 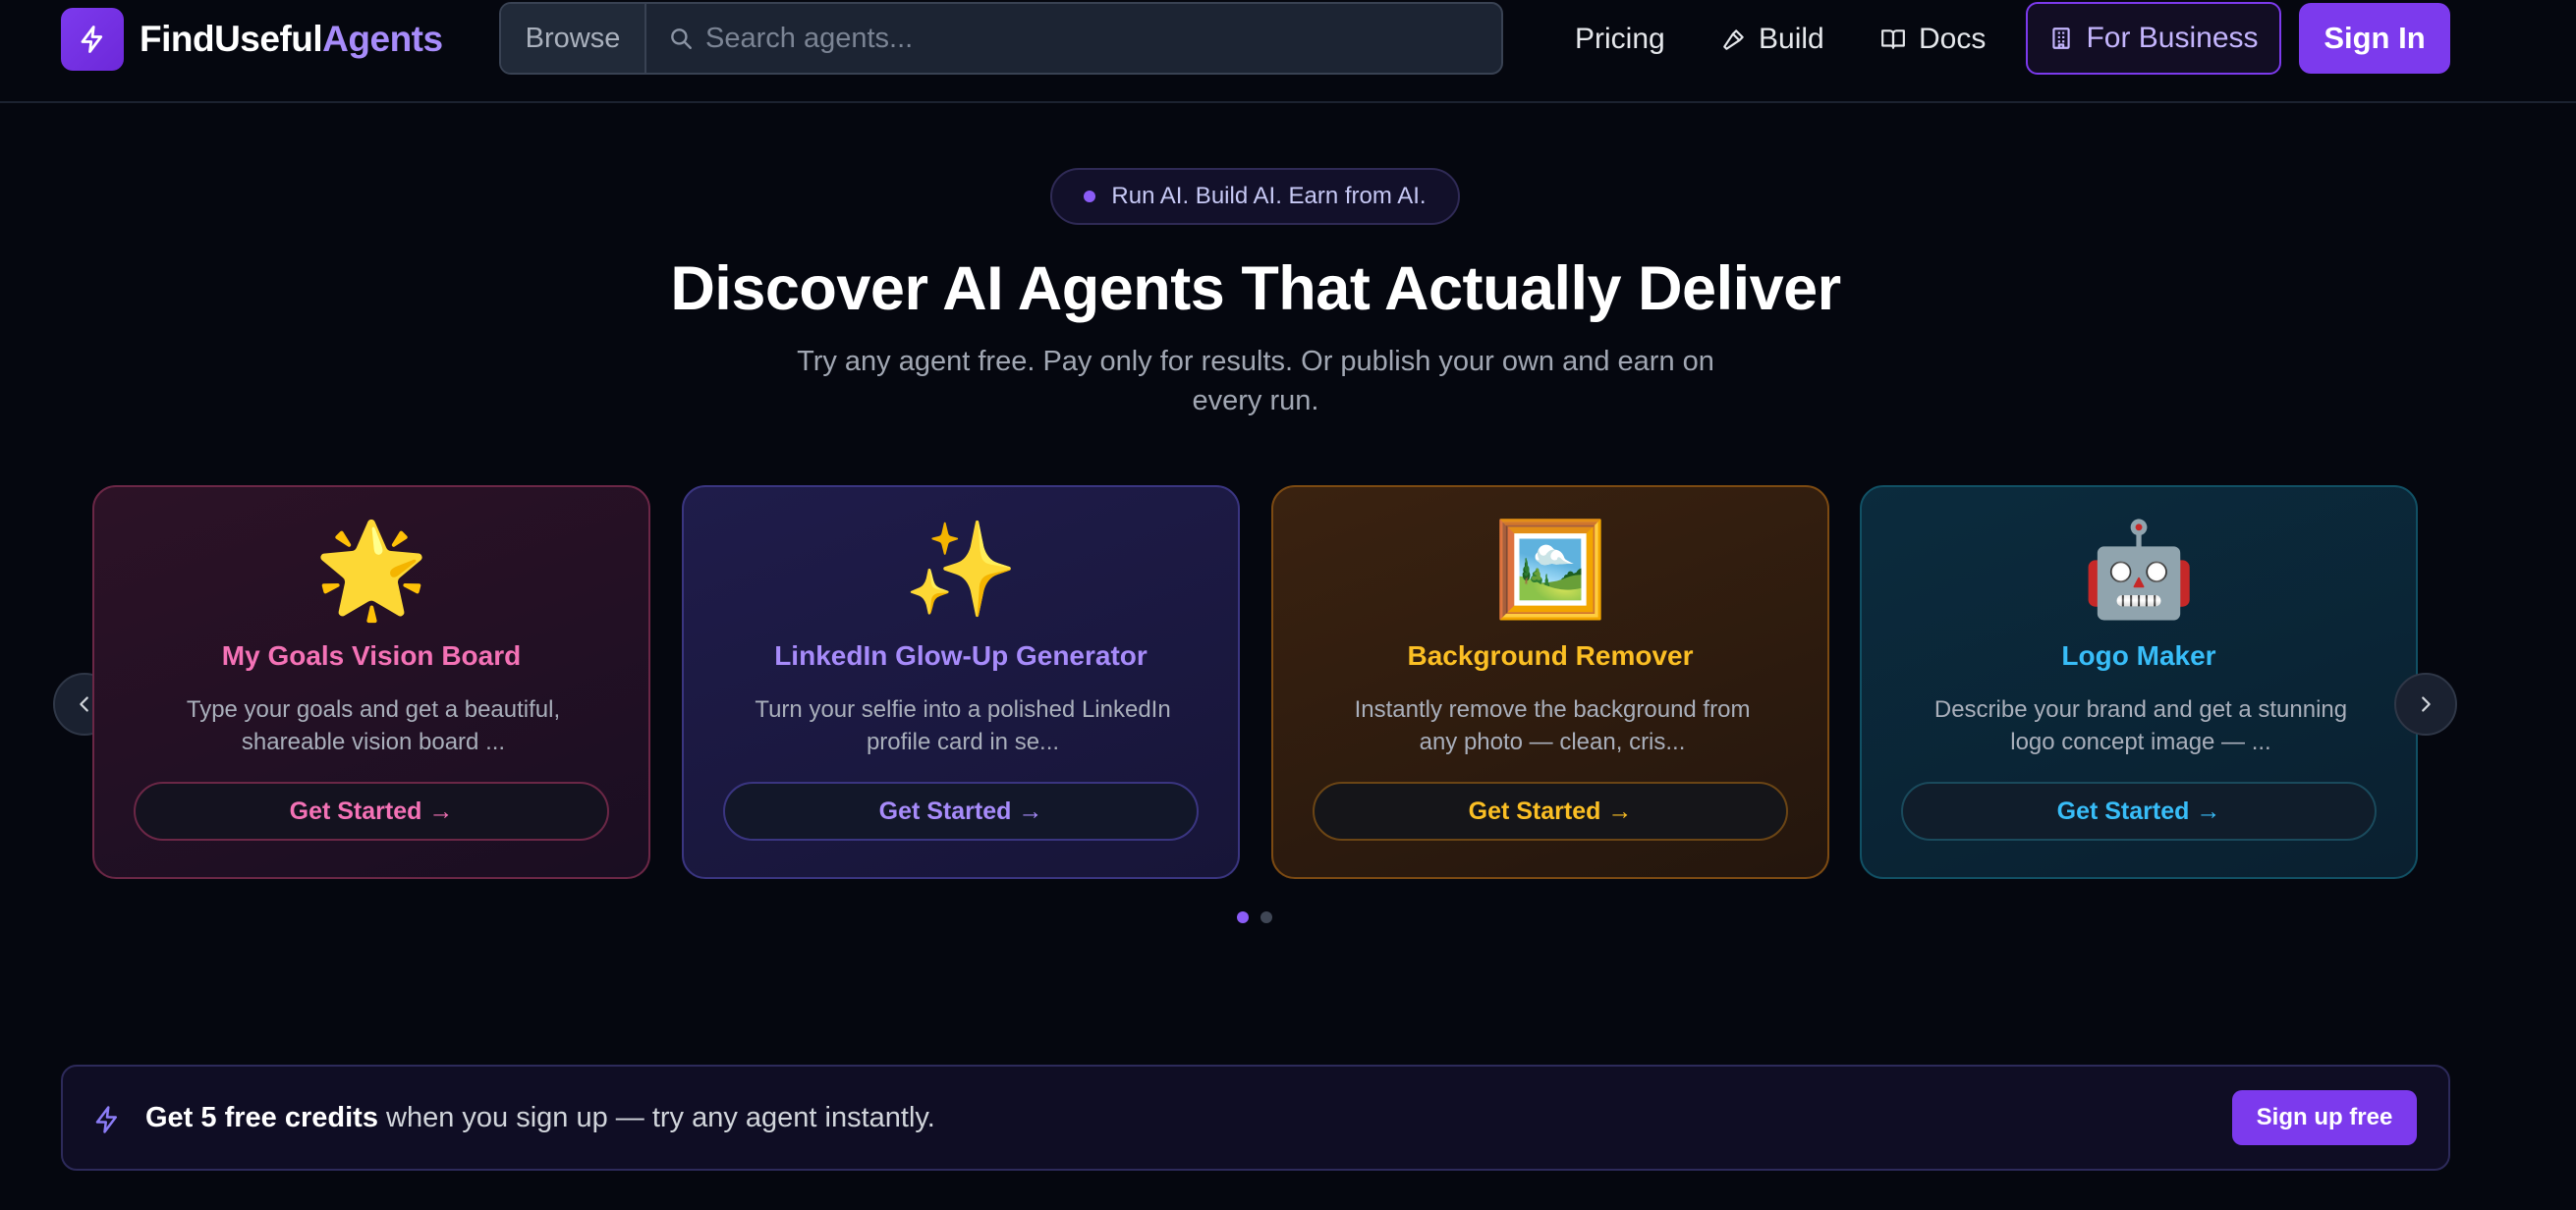 I want to click on browse-button: Browse, so click(x=573, y=38).